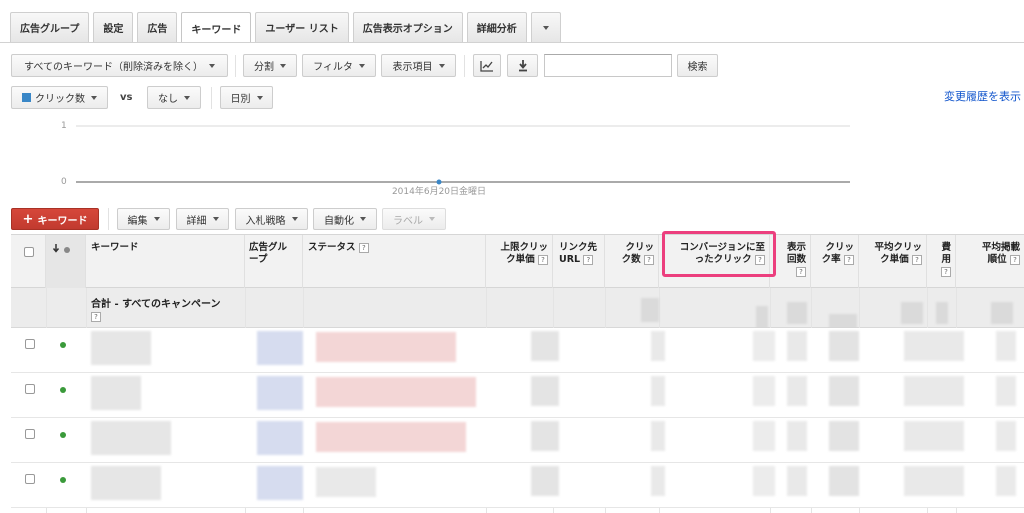 The image size is (1024, 513). Describe the element at coordinates (168, 99) in the screenshot. I see `compare-label: なし` at that location.